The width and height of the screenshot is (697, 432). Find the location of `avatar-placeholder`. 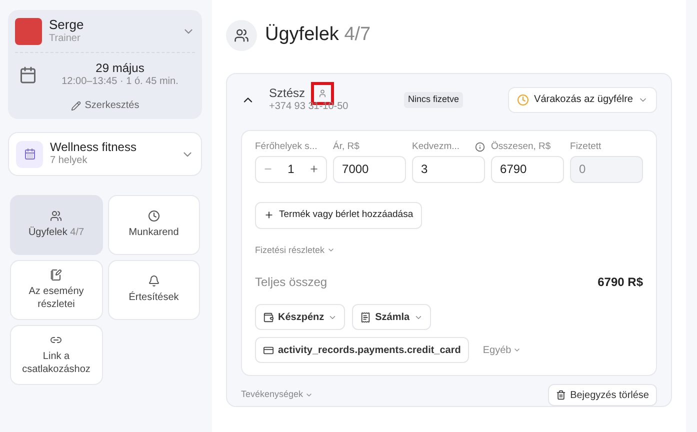

avatar-placeholder is located at coordinates (28, 31).